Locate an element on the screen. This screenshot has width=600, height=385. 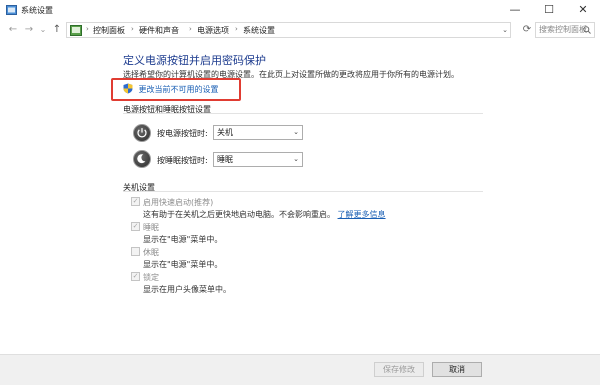
breadcrumb-control-panel: 控制面板 is located at coordinates (109, 30).